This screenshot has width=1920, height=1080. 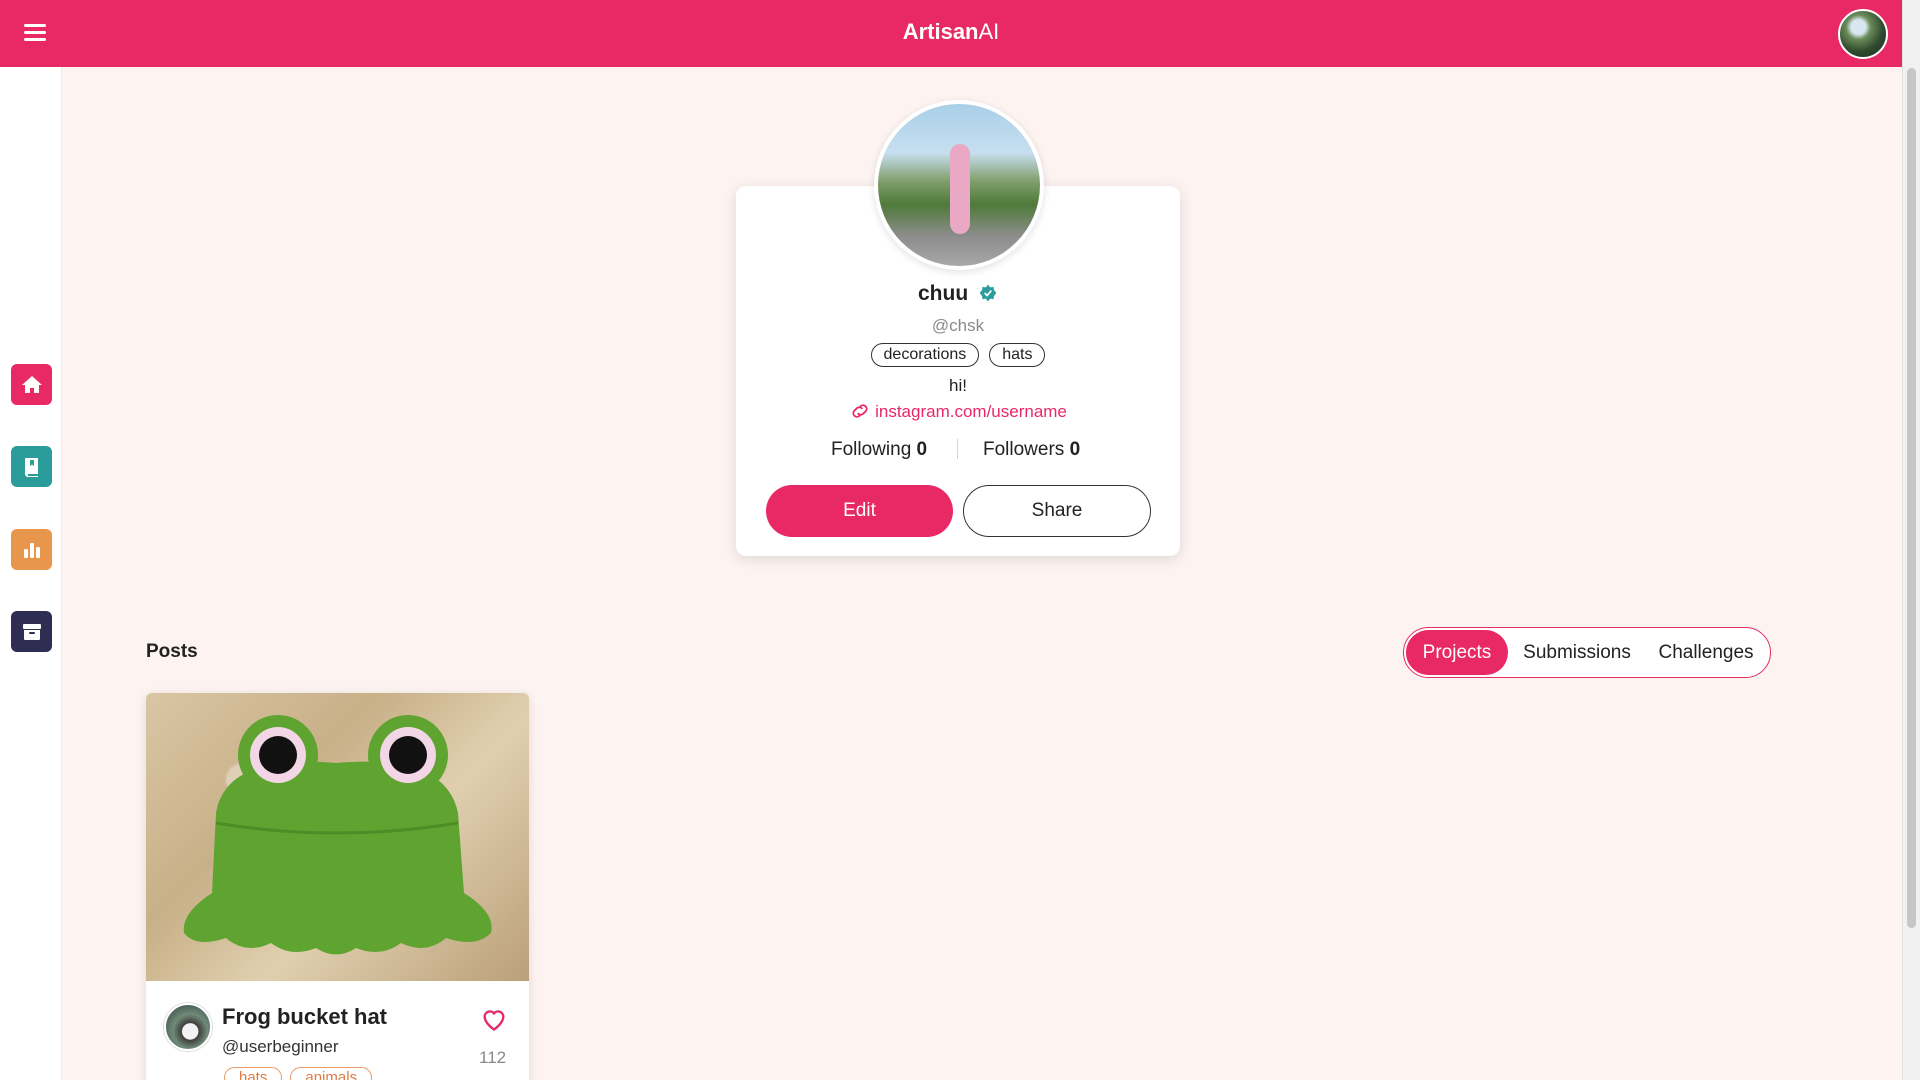 What do you see at coordinates (1911, 498) in the screenshot?
I see `scrollbar-thumb` at bounding box center [1911, 498].